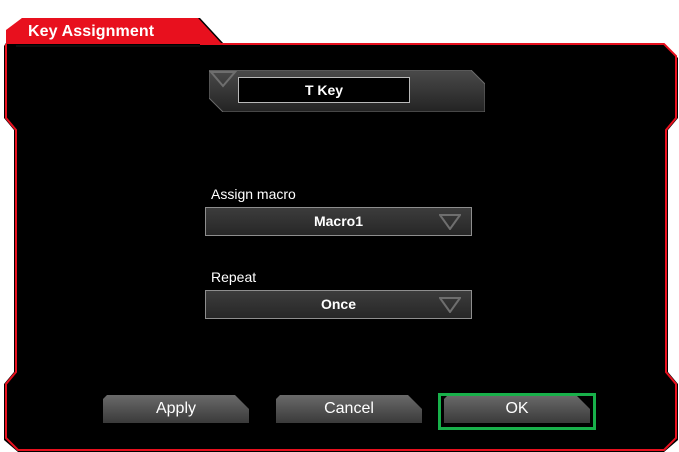  I want to click on key-value-field: T Key, so click(324, 90).